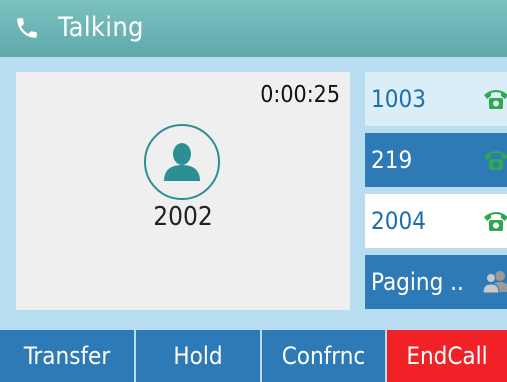 The width and height of the screenshot is (507, 382). What do you see at coordinates (323, 356) in the screenshot?
I see `conference-button: Confrnc` at bounding box center [323, 356].